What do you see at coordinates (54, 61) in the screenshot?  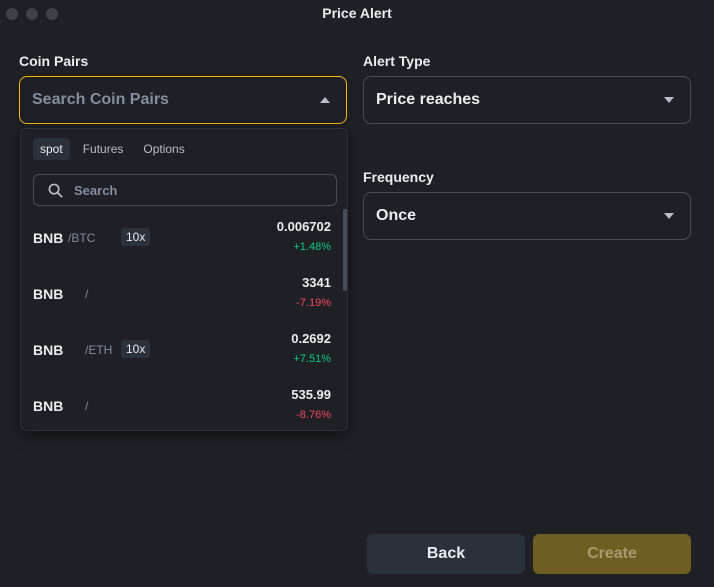 I see `coin-pairs-label: Coin Pairs` at bounding box center [54, 61].